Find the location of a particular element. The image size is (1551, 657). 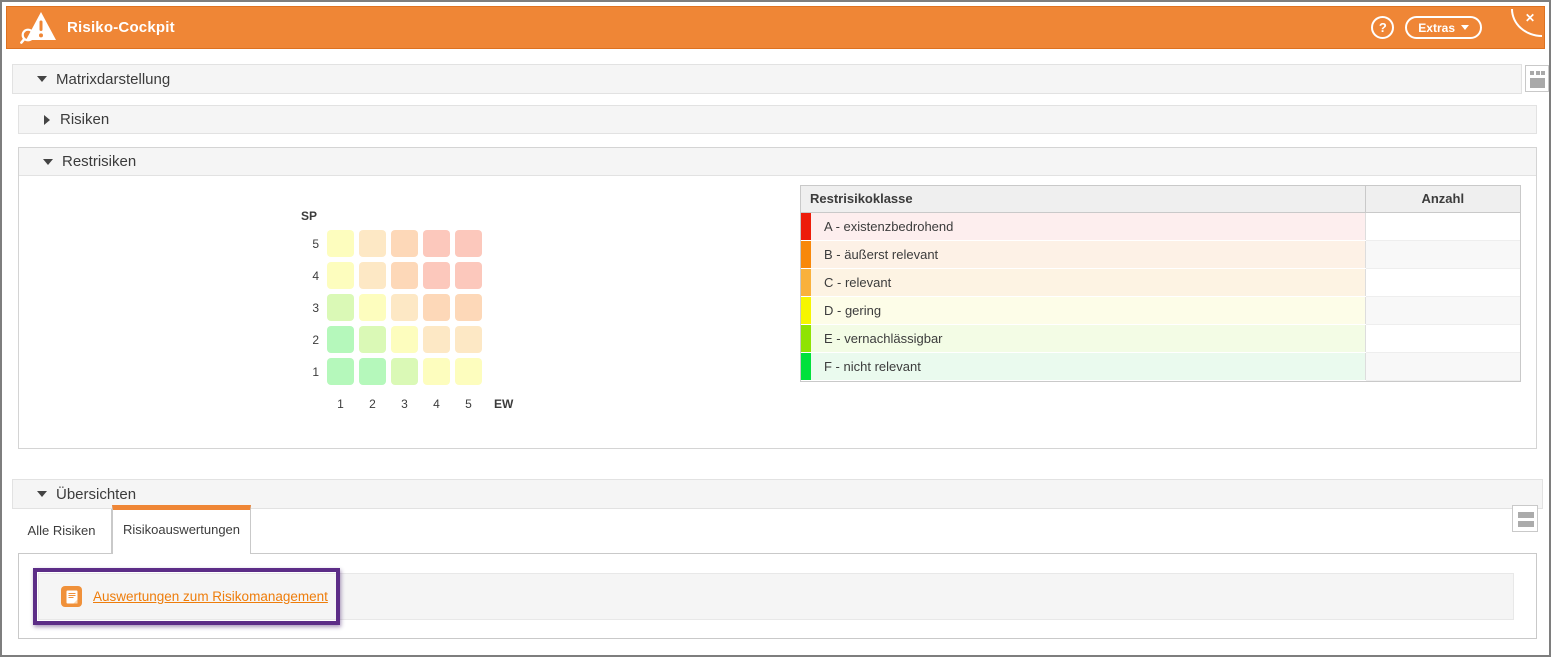

matrix-row-label: 2 is located at coordinates (315, 339).